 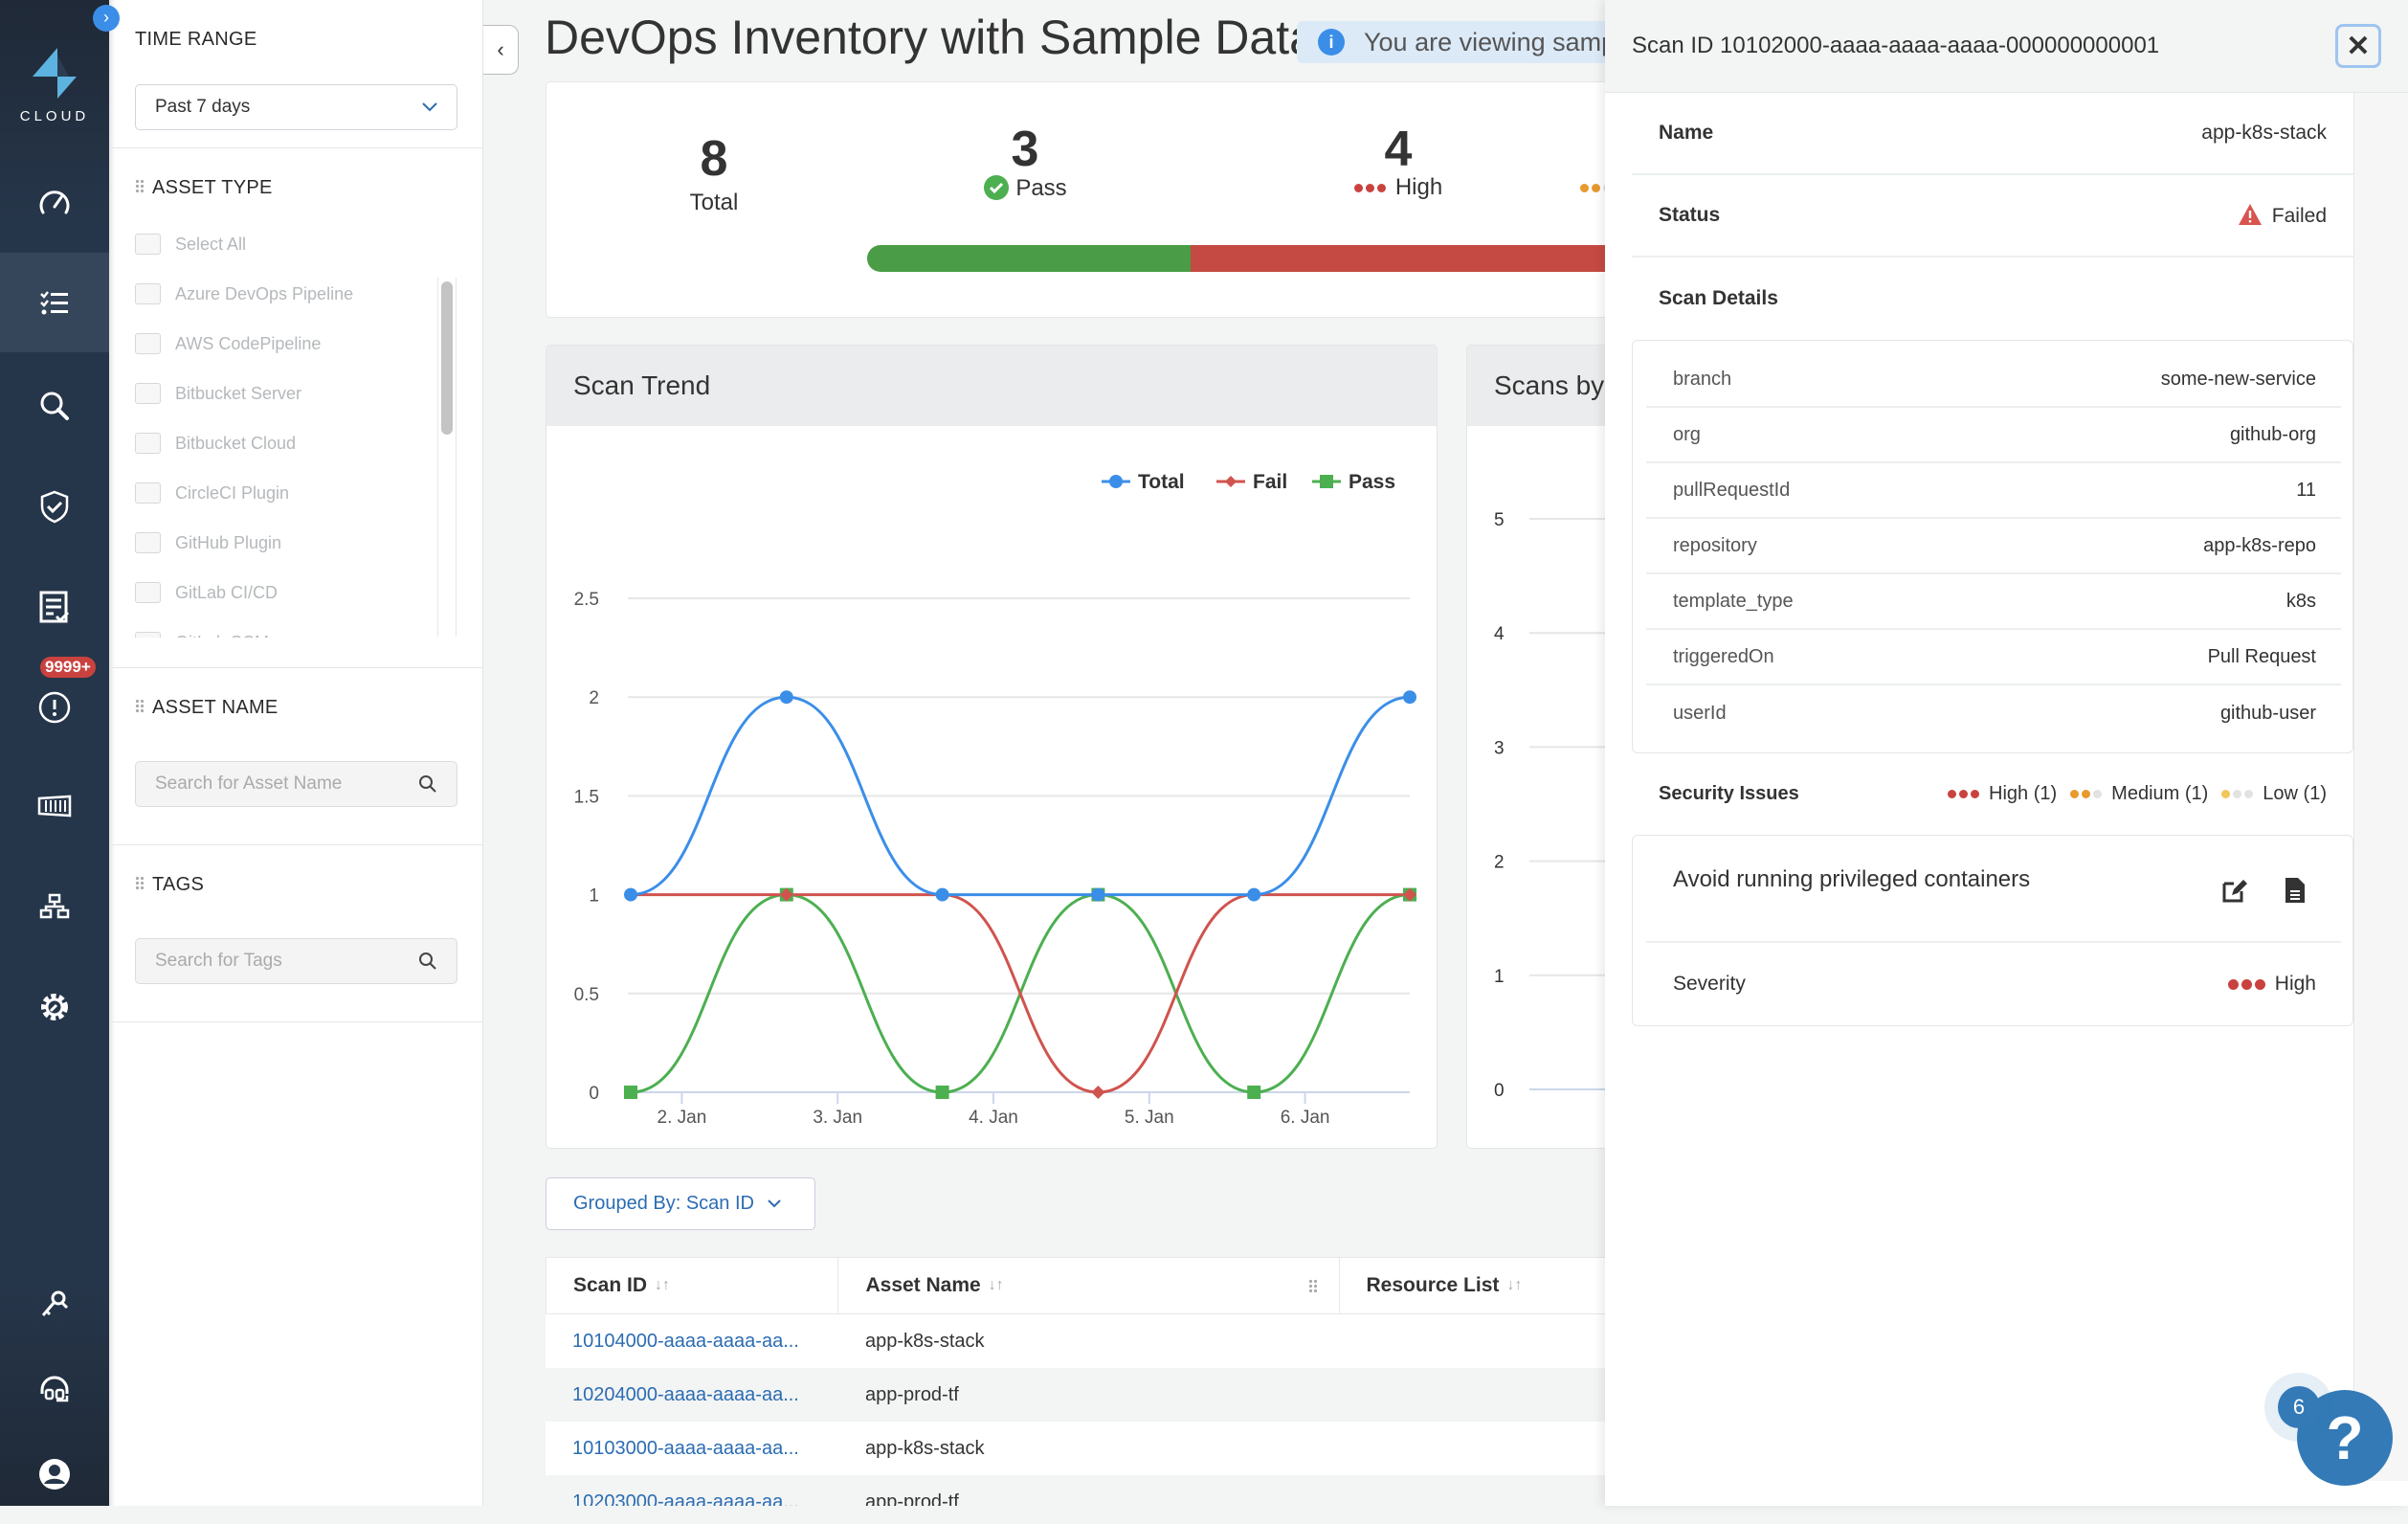 I want to click on tags-title: TAGS, so click(x=169, y=885).